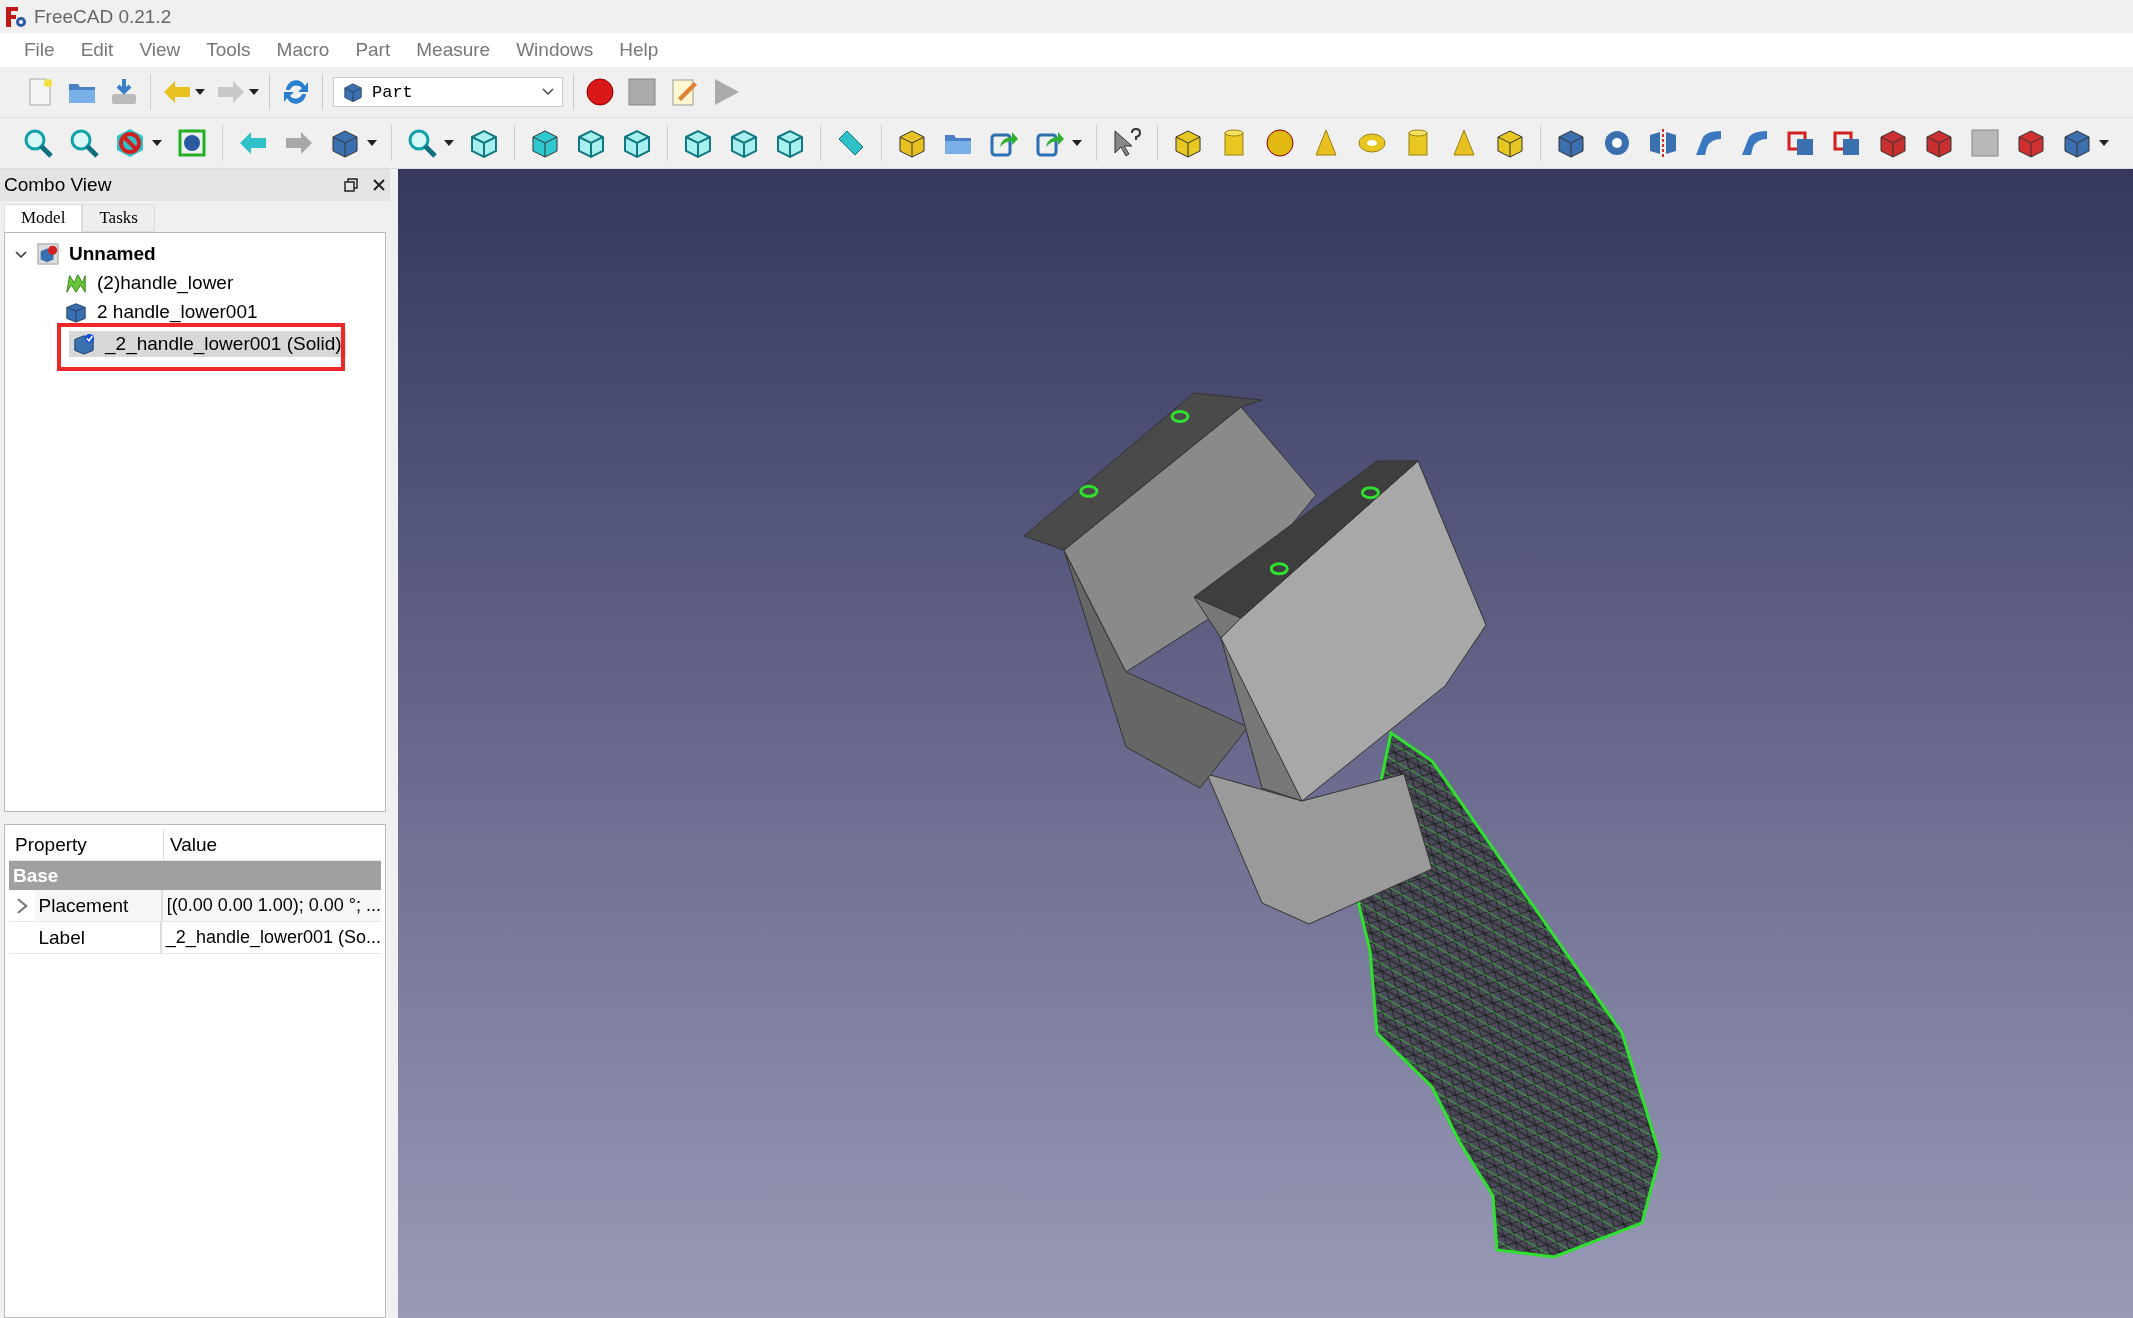 The width and height of the screenshot is (2133, 1318). I want to click on bottom-view-icon, so click(744, 143).